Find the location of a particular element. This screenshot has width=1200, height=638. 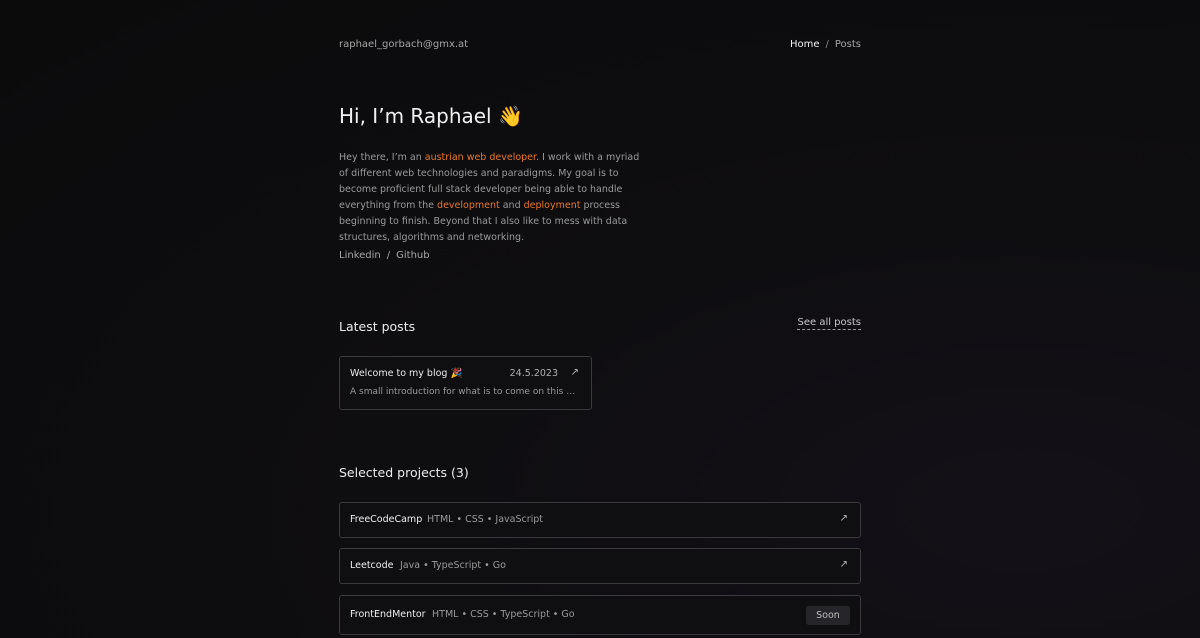

project-card-leetcode: Leetcode Java • TypeScript • Go ↗ is located at coordinates (600, 566).